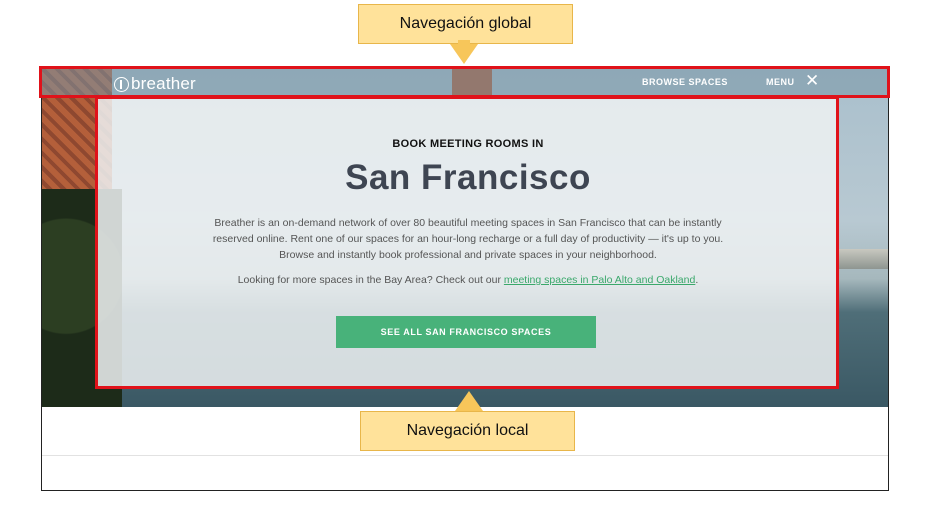 The height and width of the screenshot is (520, 936). What do you see at coordinates (812, 80) in the screenshot?
I see `close-icon: ✕` at bounding box center [812, 80].